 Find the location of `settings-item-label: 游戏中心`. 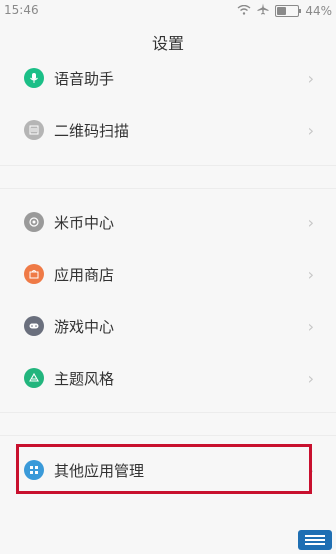

settings-item-label: 游戏中心 is located at coordinates (84, 326).